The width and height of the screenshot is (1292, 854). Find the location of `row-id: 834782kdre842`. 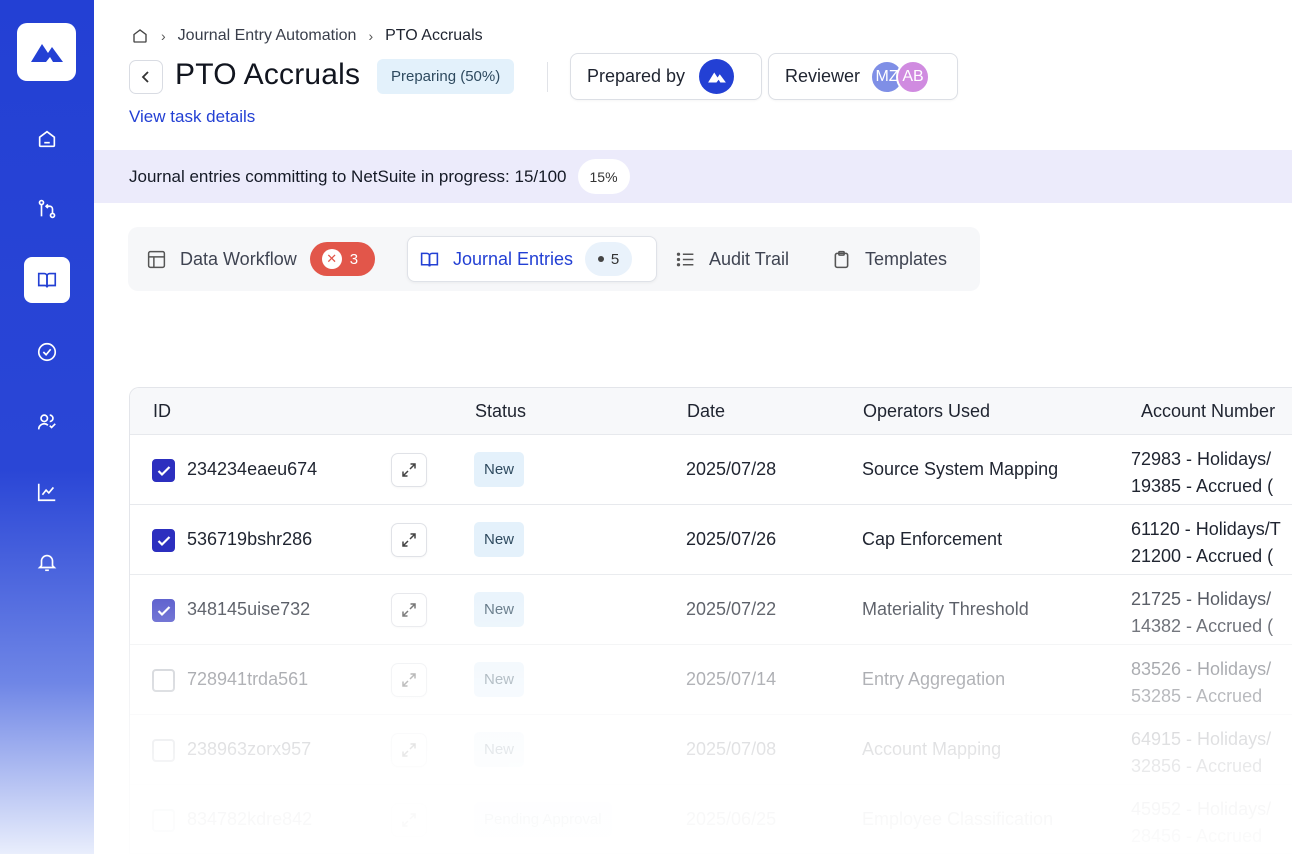

row-id: 834782kdre842 is located at coordinates (250, 819).